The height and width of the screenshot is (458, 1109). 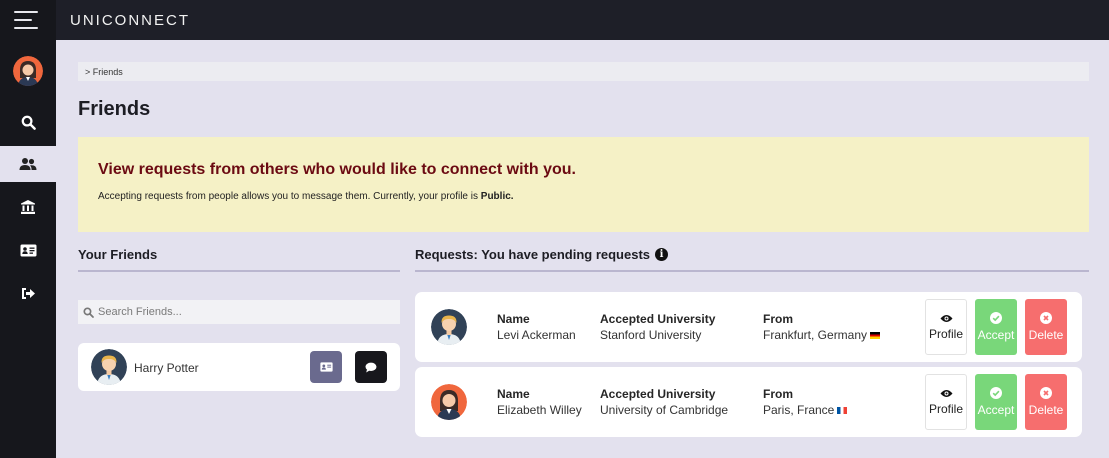 What do you see at coordinates (28, 229) in the screenshot?
I see `sidebar` at bounding box center [28, 229].